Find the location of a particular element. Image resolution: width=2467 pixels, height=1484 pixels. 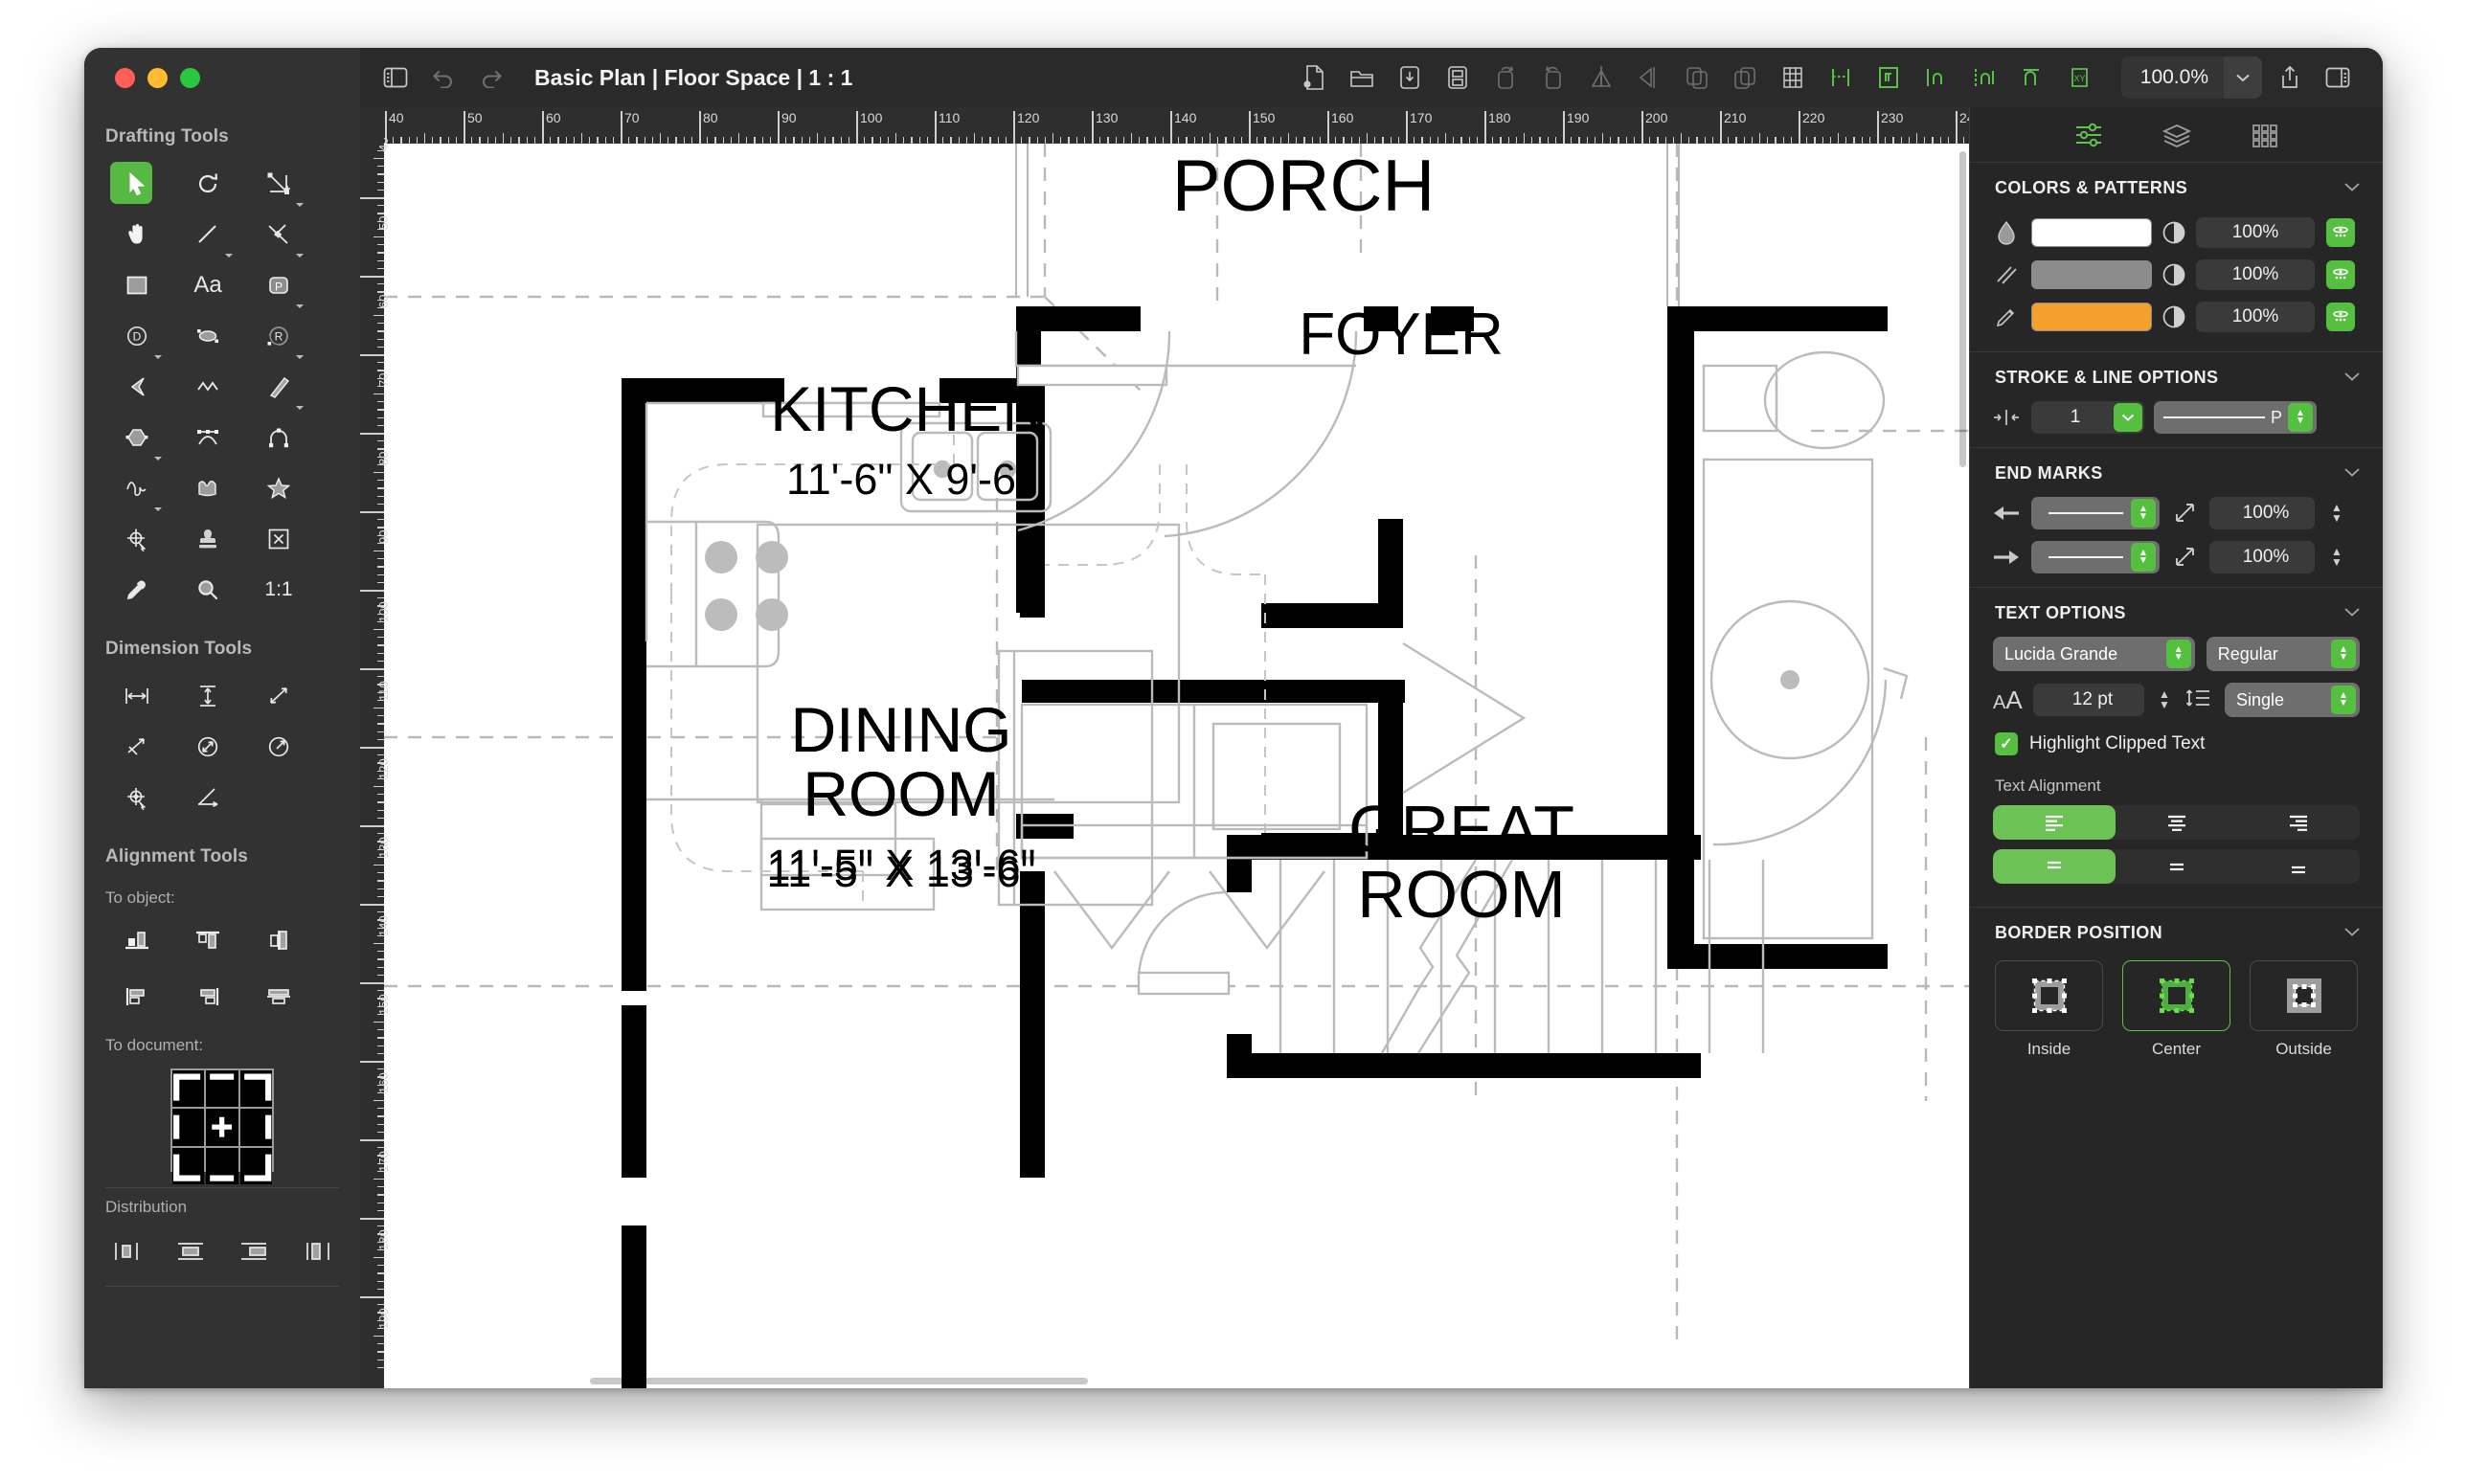

snap-to-object-icon is located at coordinates (1888, 77).